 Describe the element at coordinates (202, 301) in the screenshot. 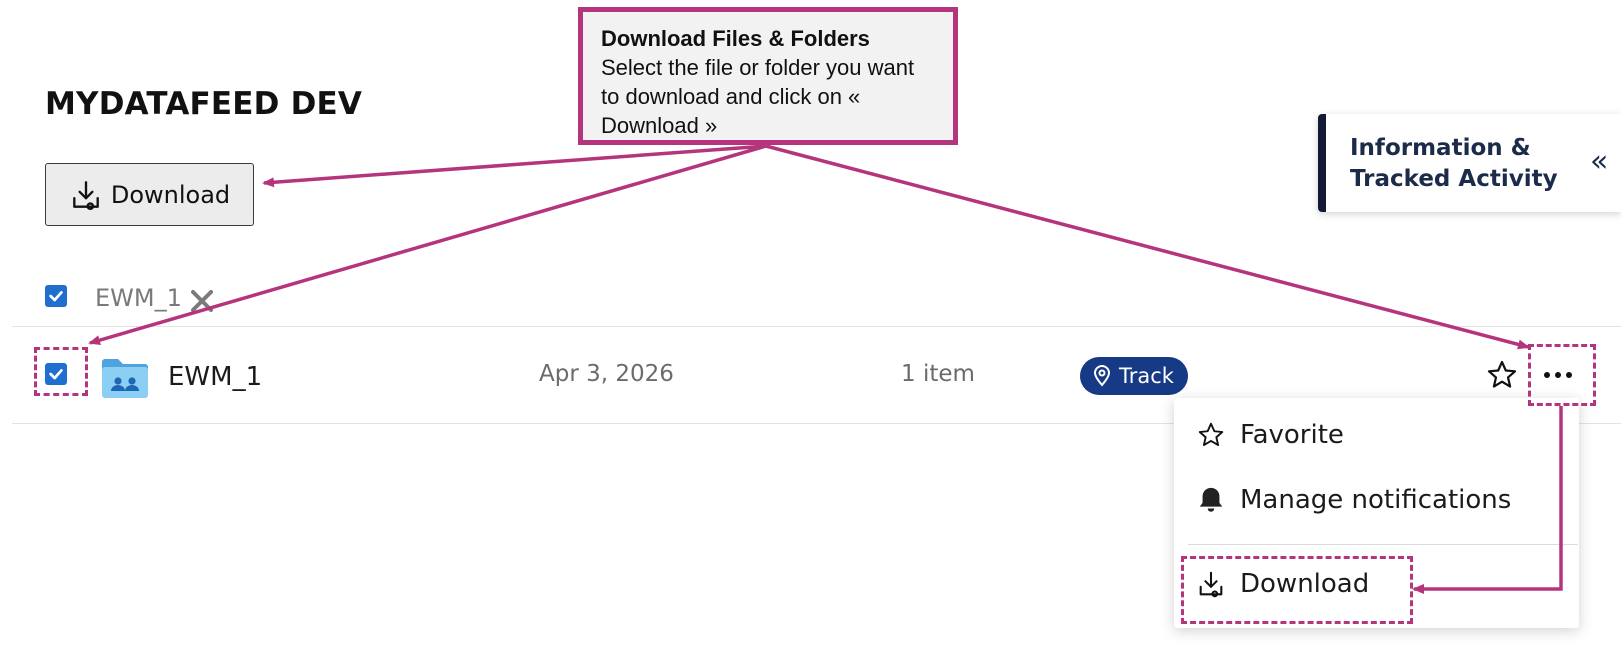

I see `close-icon` at that location.